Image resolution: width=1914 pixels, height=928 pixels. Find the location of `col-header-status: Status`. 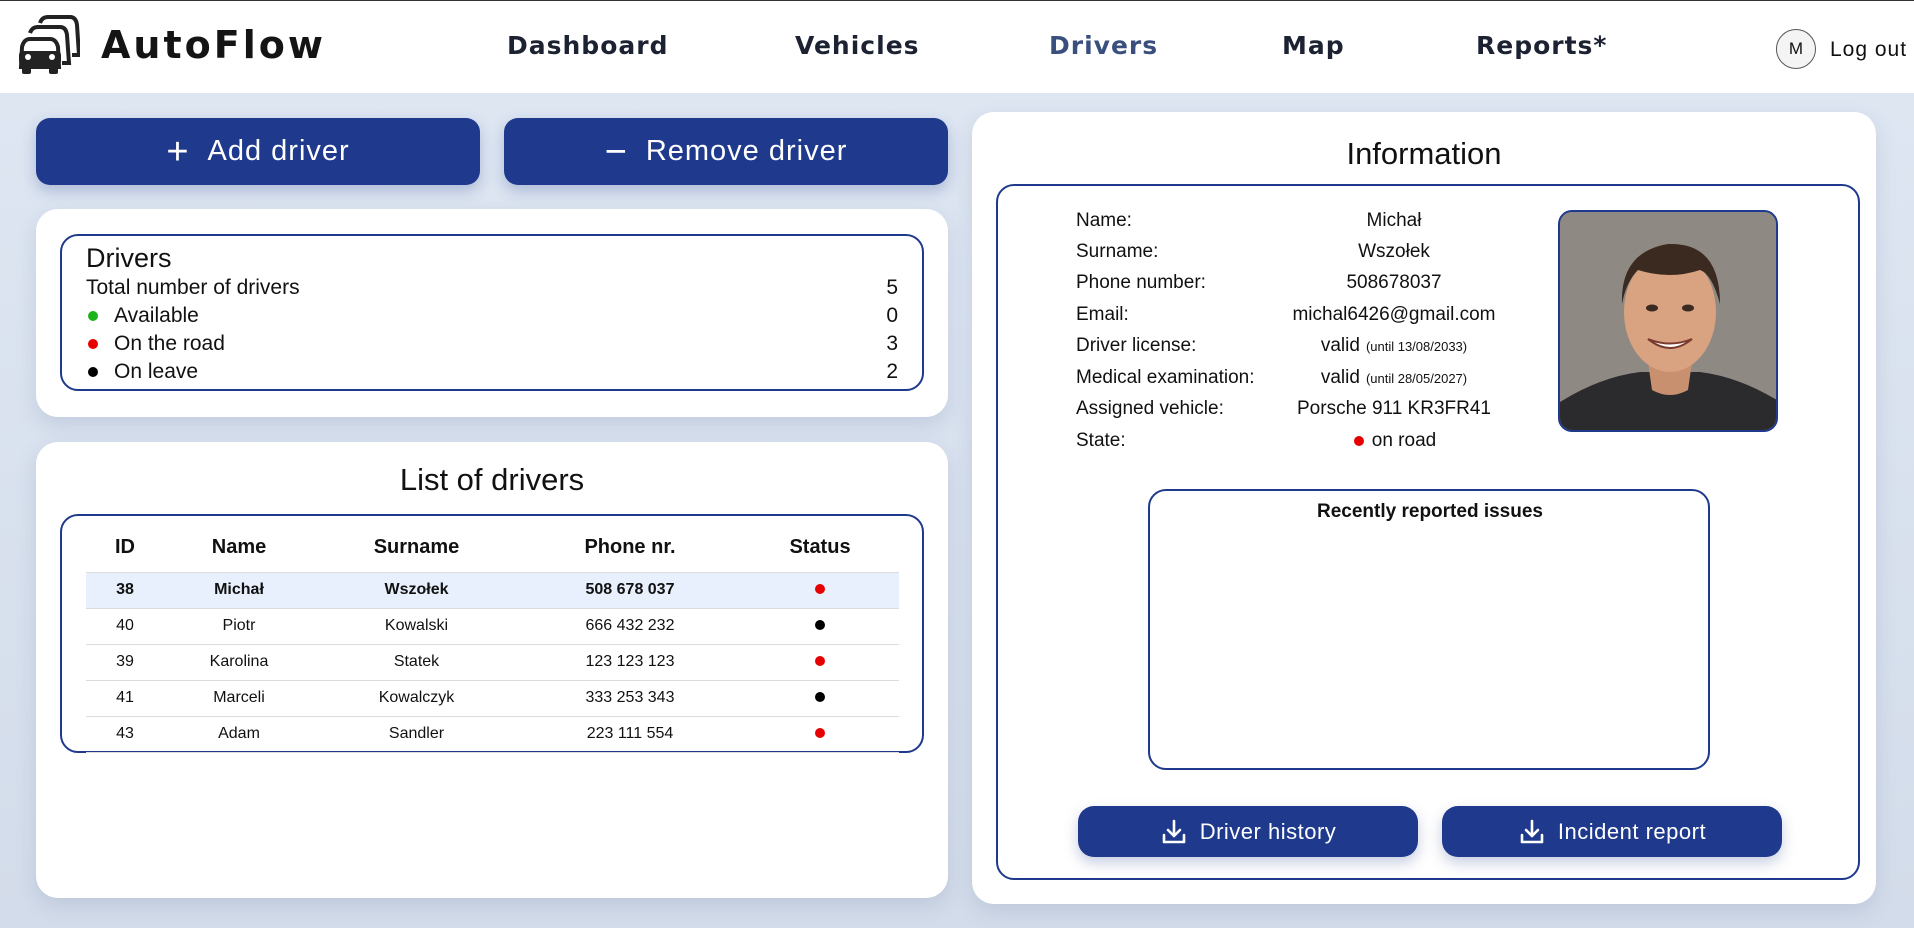

col-header-status: Status is located at coordinates (820, 548).